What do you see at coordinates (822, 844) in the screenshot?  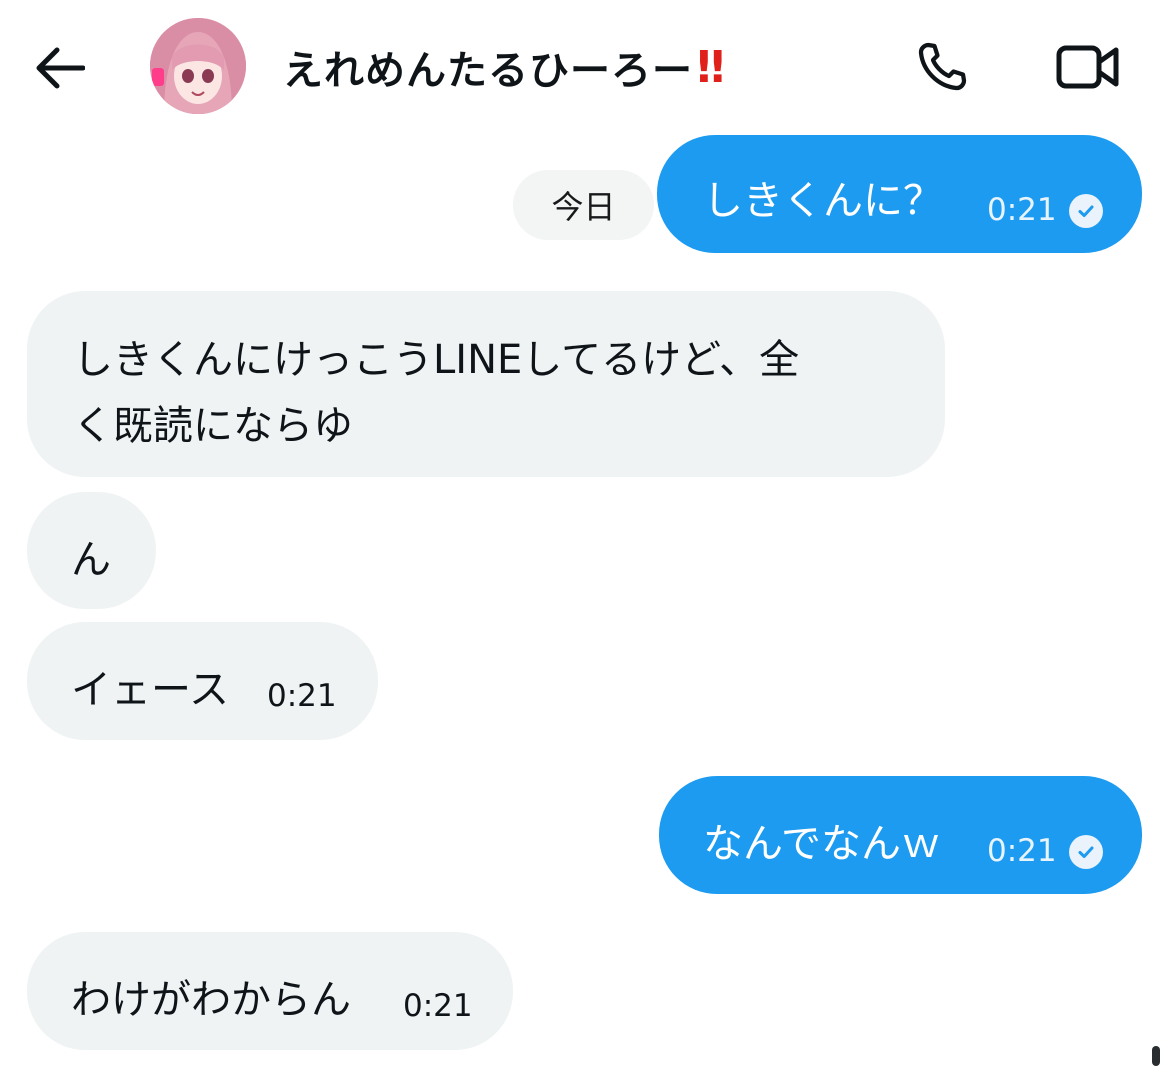 I see `message-text: なんでなんｗ` at bounding box center [822, 844].